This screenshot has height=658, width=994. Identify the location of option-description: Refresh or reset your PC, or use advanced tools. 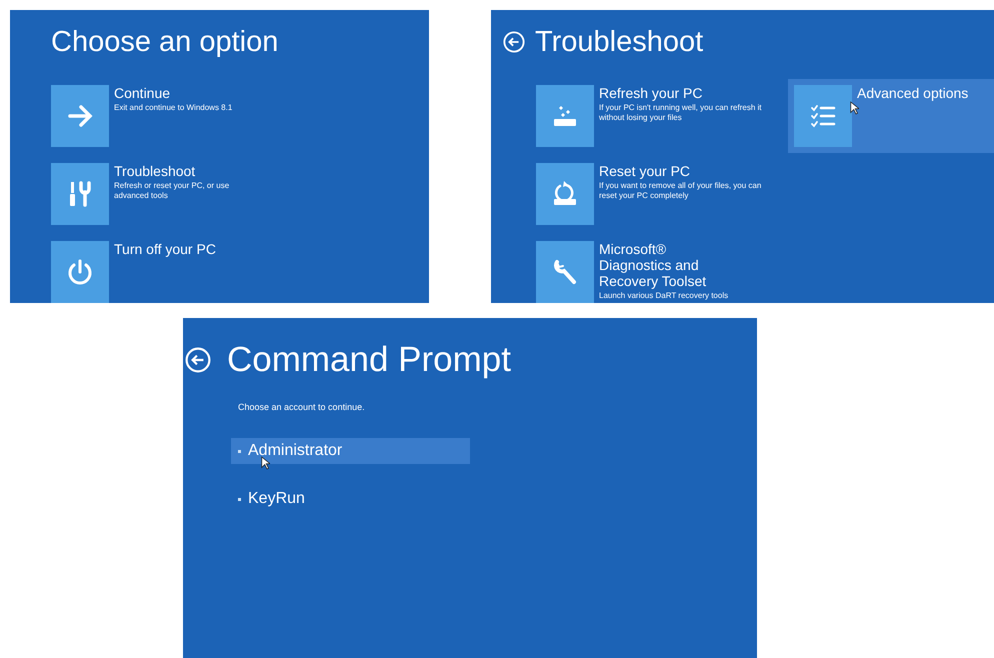
(172, 191).